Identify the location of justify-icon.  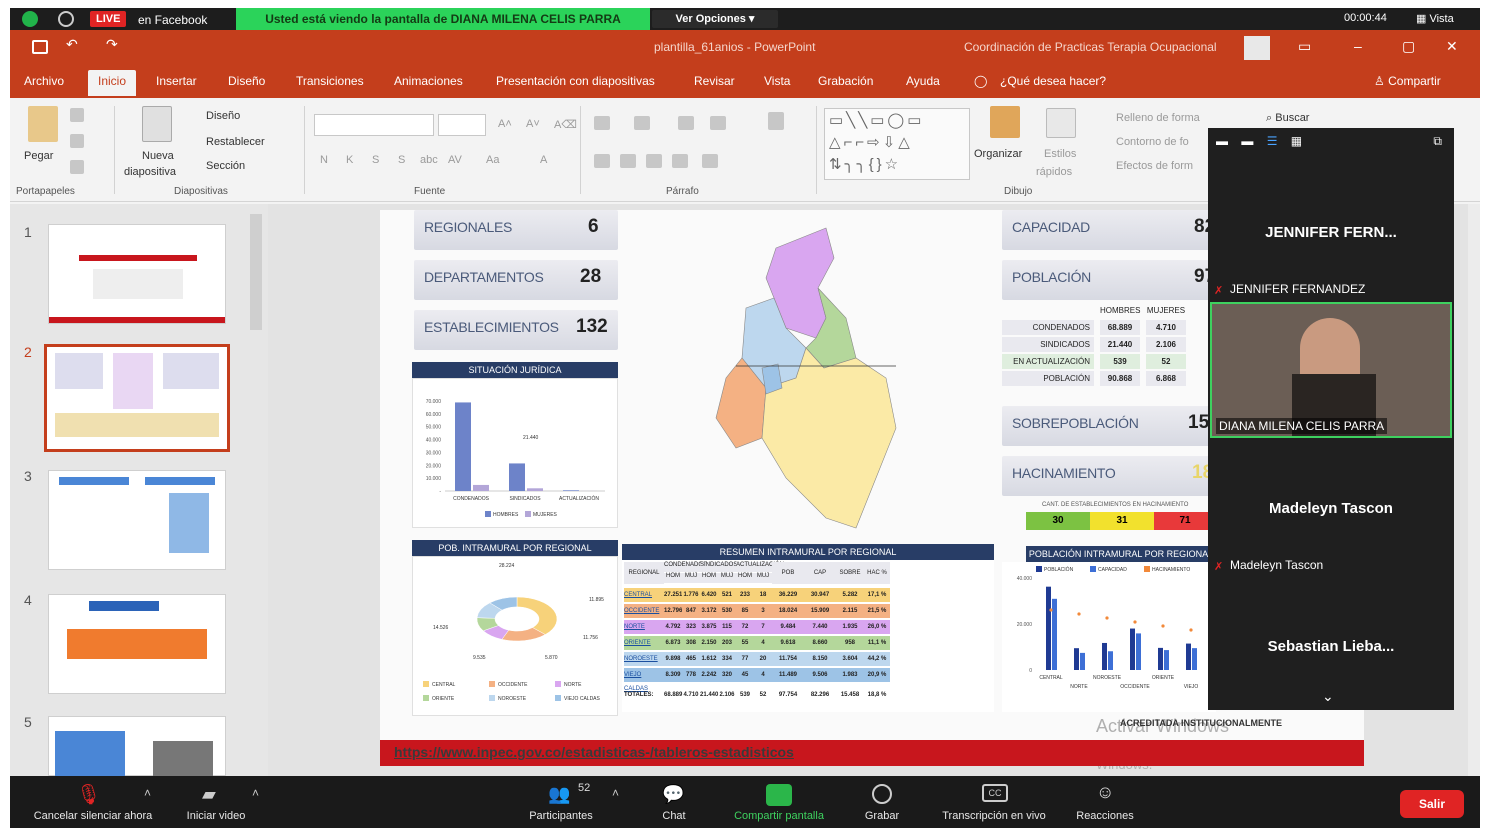
(680, 161).